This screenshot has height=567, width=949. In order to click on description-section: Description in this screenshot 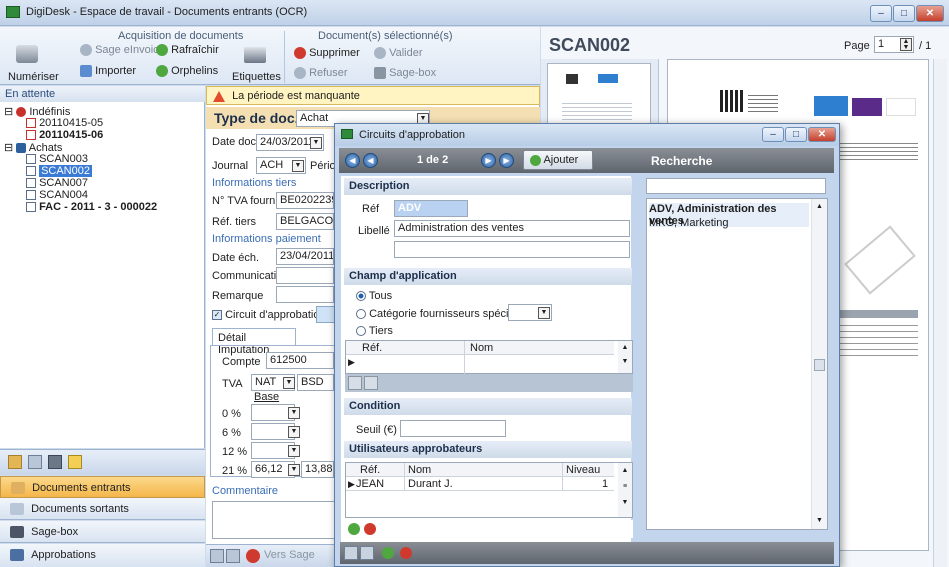, I will do `click(488, 186)`.